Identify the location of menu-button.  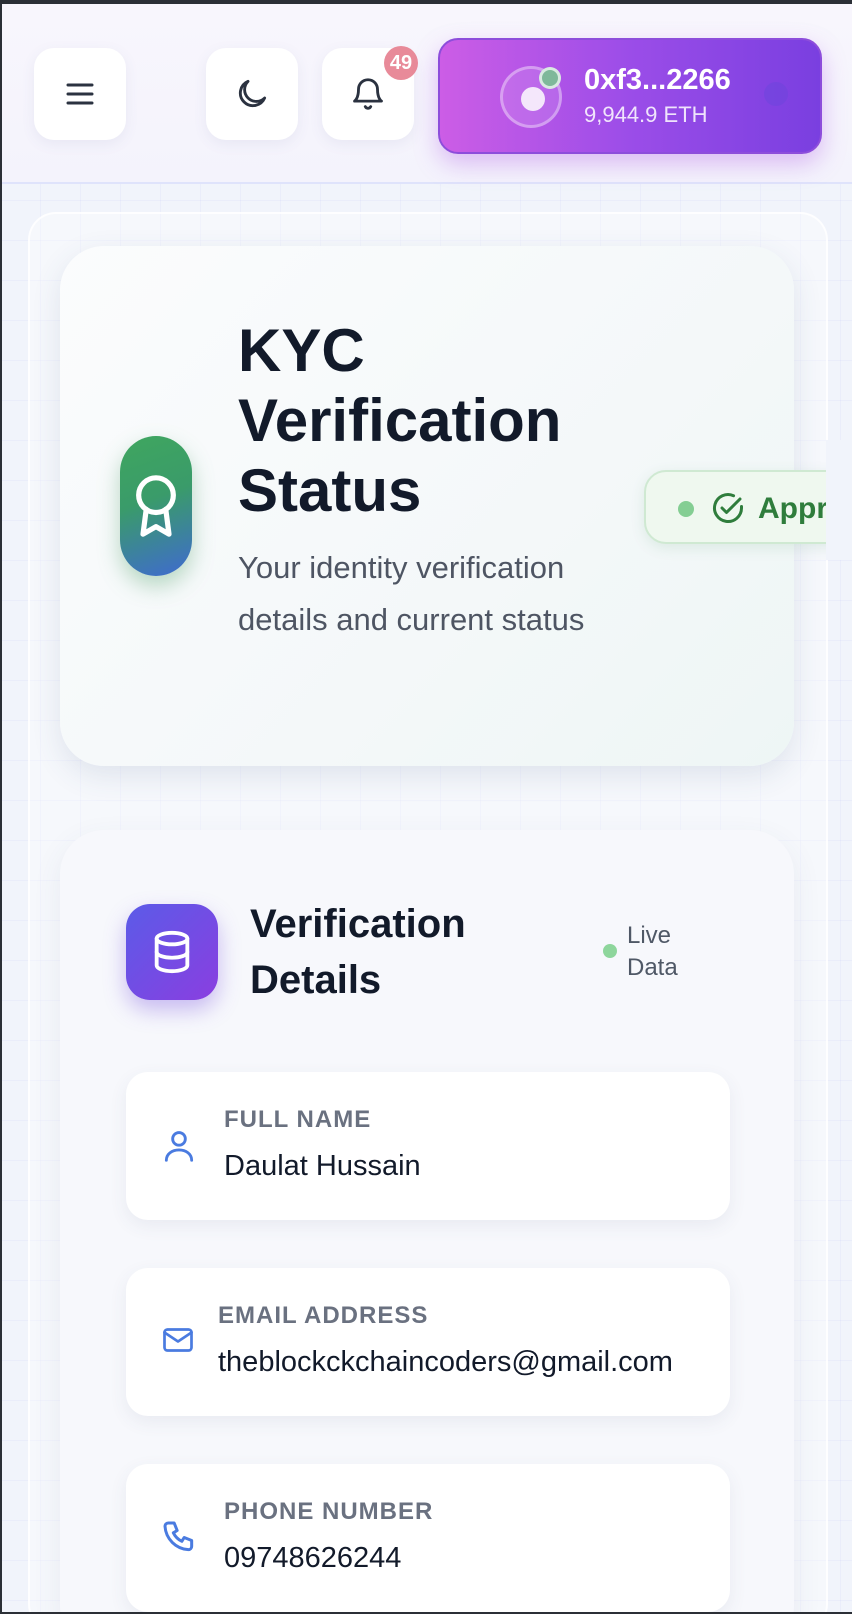
(80, 94).